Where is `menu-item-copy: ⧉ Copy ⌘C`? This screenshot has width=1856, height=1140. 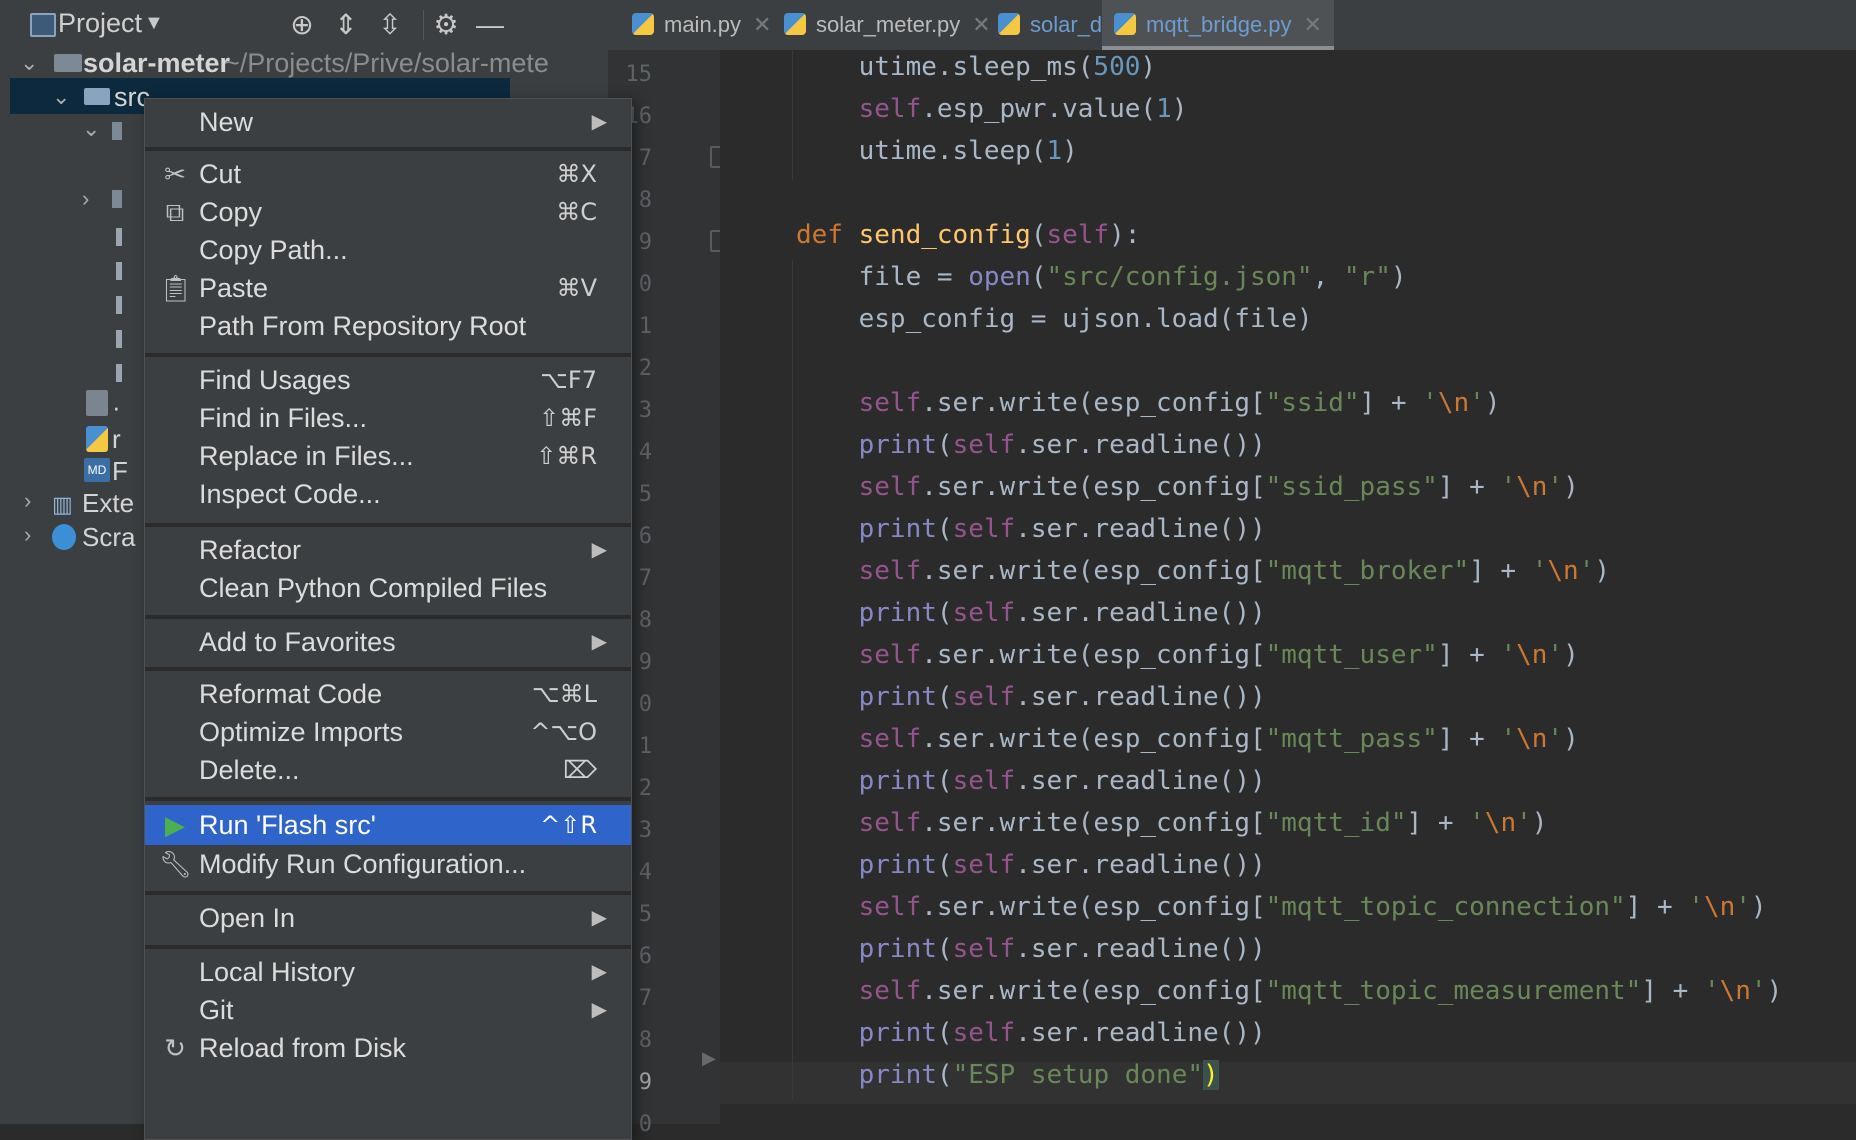 menu-item-copy: ⧉ Copy ⌘C is located at coordinates (388, 212).